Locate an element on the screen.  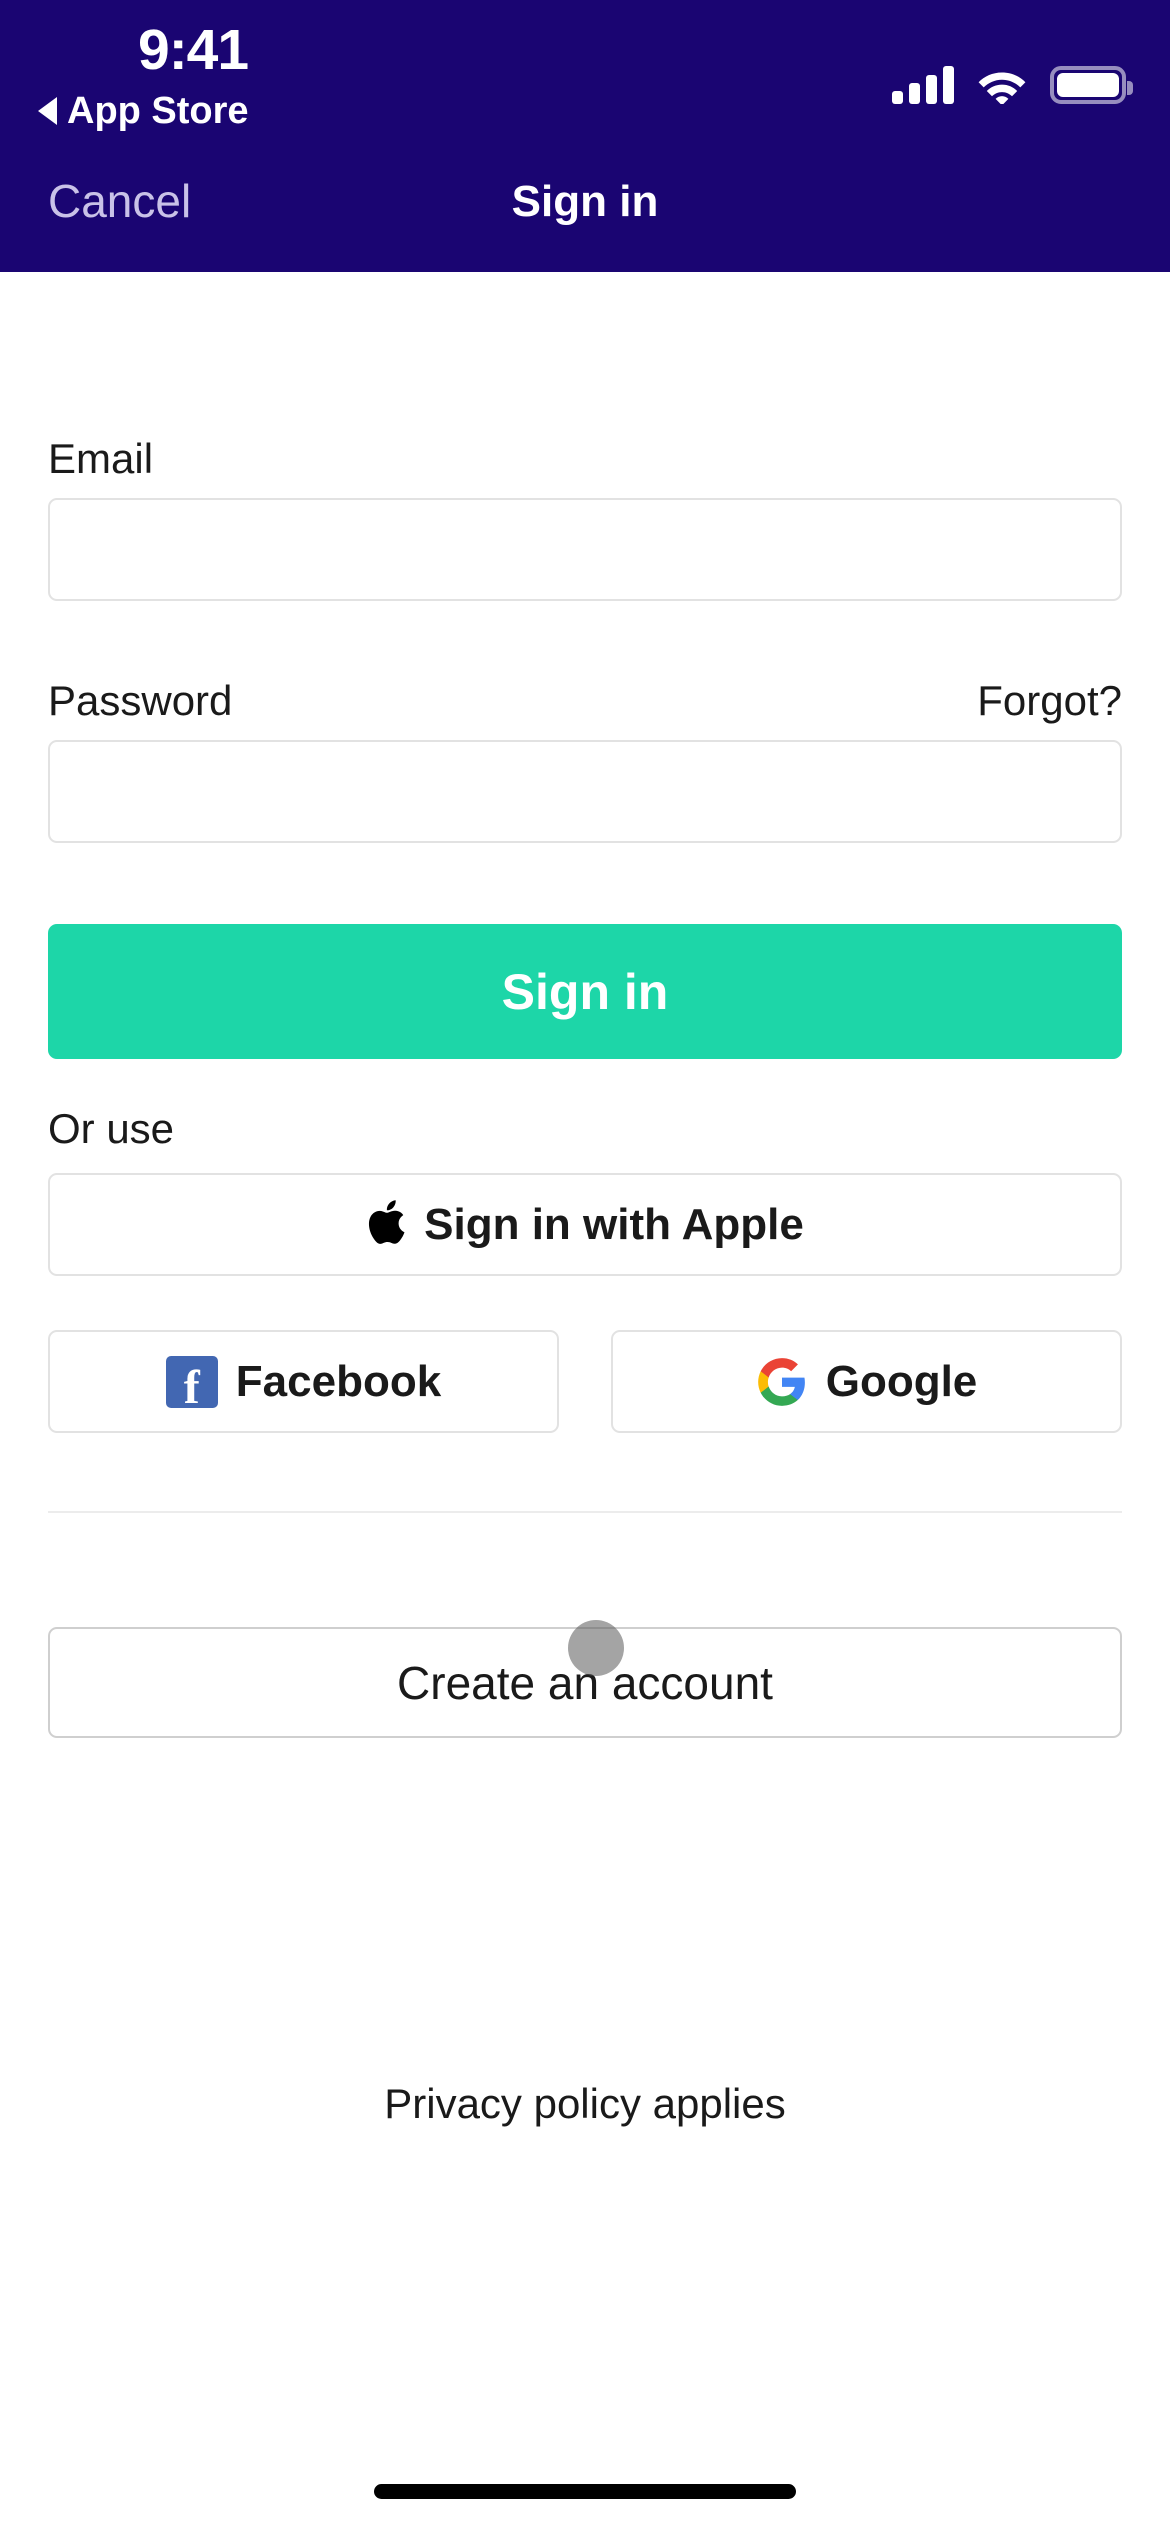
page-title: Sign in is located at coordinates (585, 201).